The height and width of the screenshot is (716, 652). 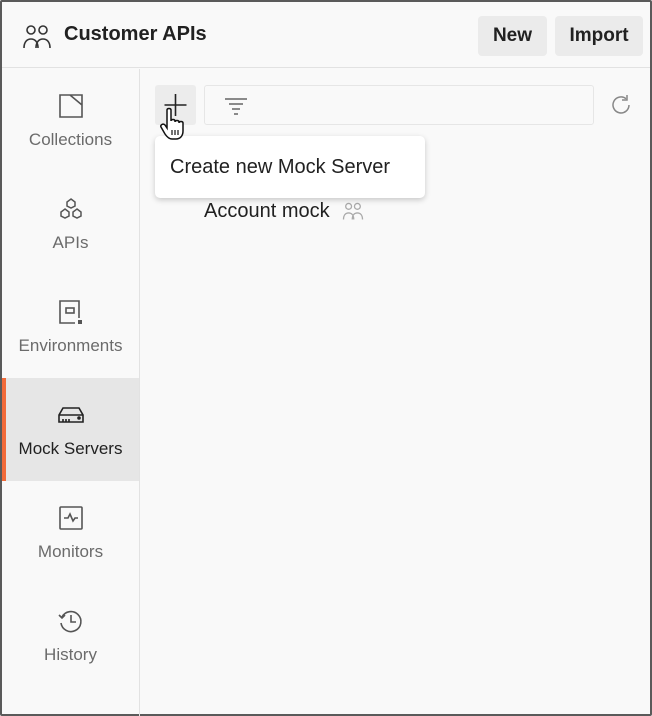 I want to click on team-icon, so click(x=352, y=211).